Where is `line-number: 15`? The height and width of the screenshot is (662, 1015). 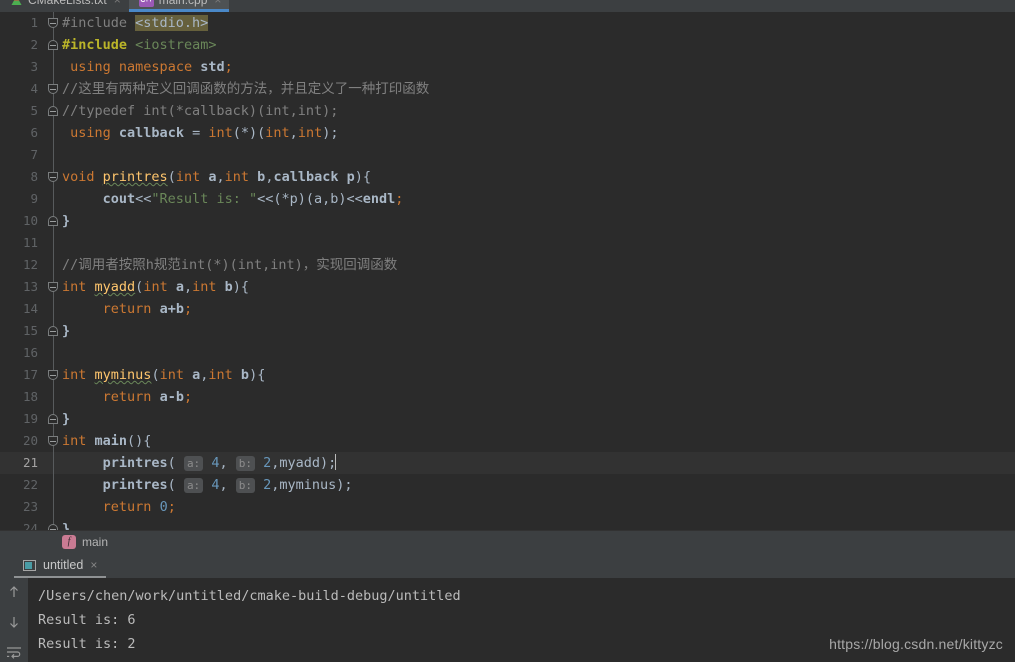 line-number: 15 is located at coordinates (30, 330).